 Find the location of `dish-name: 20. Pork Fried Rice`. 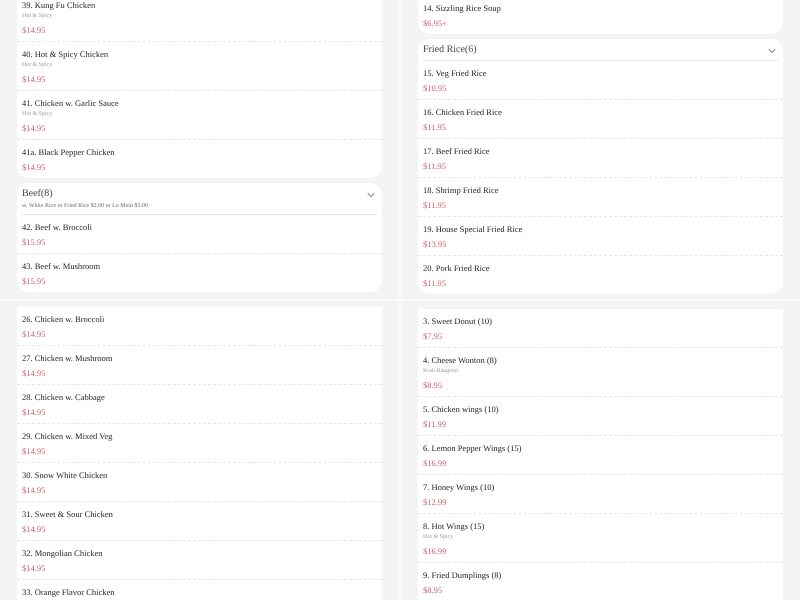

dish-name: 20. Pork Fried Rice is located at coordinates (457, 268).